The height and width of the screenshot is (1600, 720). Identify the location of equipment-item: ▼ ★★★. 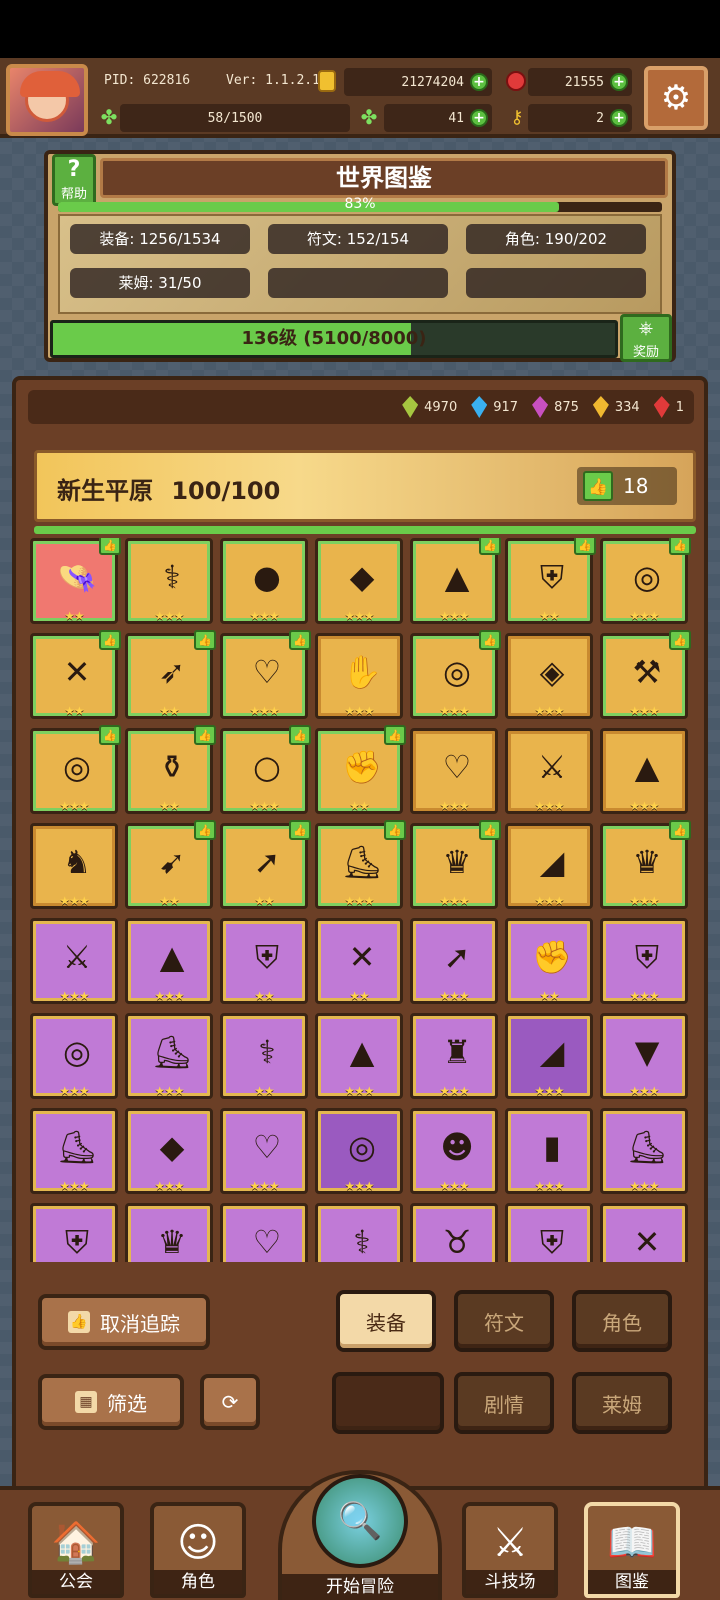
(644, 1056).